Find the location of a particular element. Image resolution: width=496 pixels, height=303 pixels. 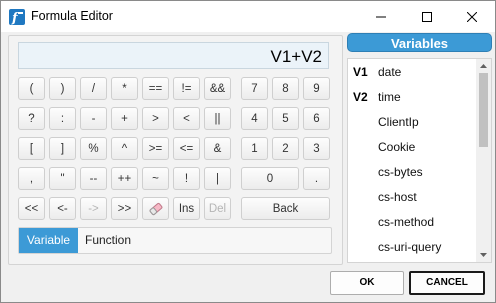

variables-scrollbar is located at coordinates (483, 160).